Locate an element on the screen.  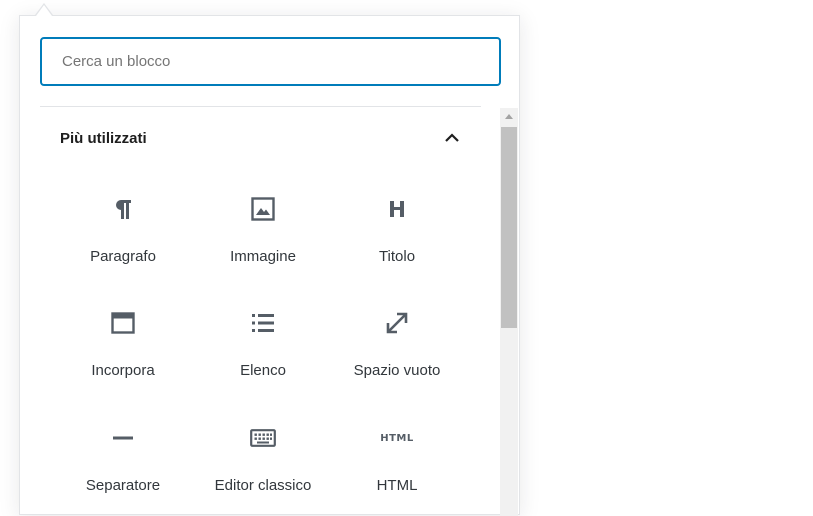
block-label: Titolo is located at coordinates (397, 256).